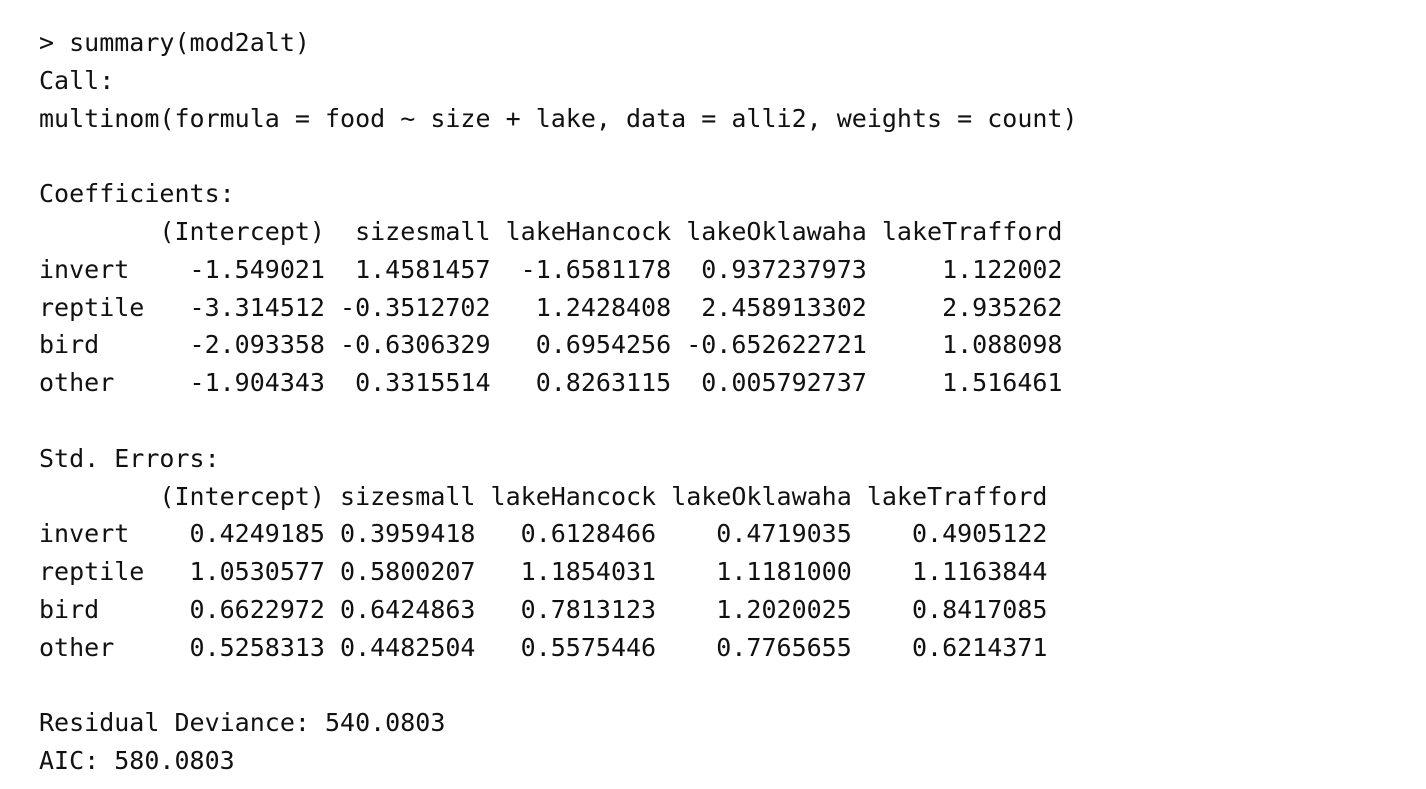 This screenshot has width=1426, height=789. I want to click on std-errors-heading: Std. Errors:, so click(129, 458).